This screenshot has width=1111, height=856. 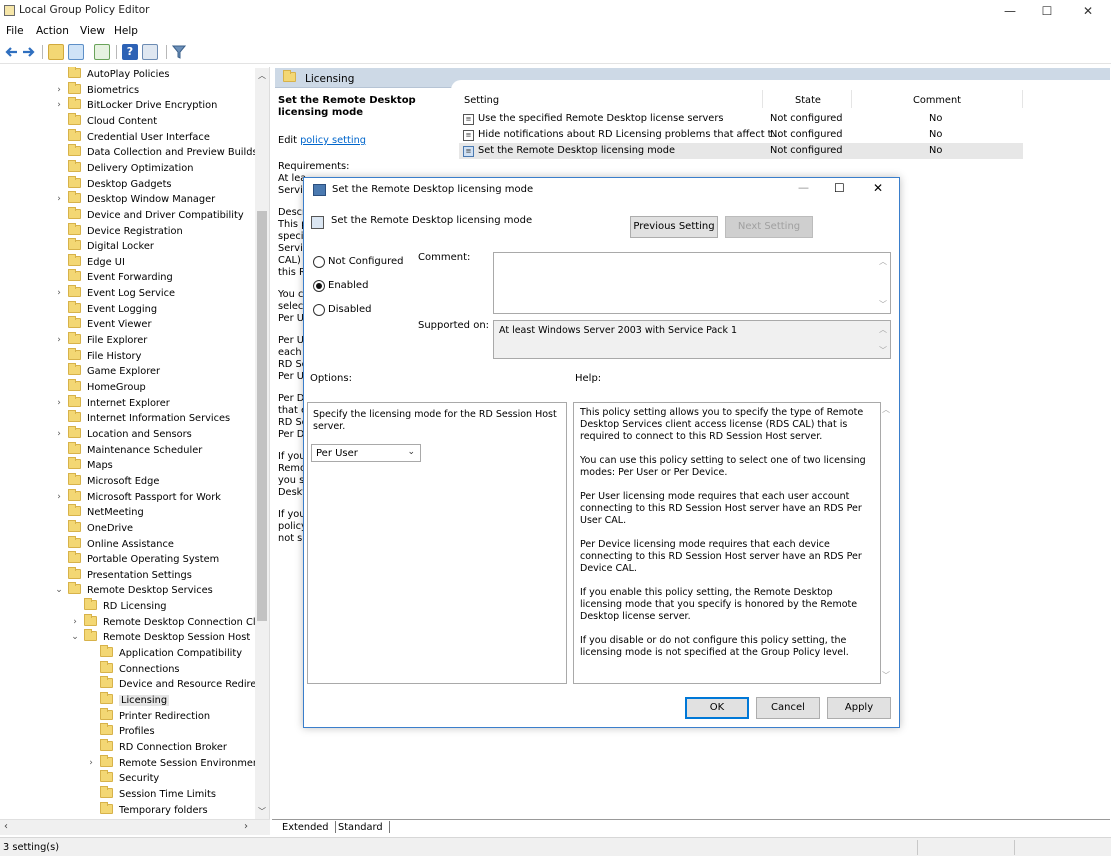 I want to click on tree-item: Microsoft Edge, so click(x=113, y=480).